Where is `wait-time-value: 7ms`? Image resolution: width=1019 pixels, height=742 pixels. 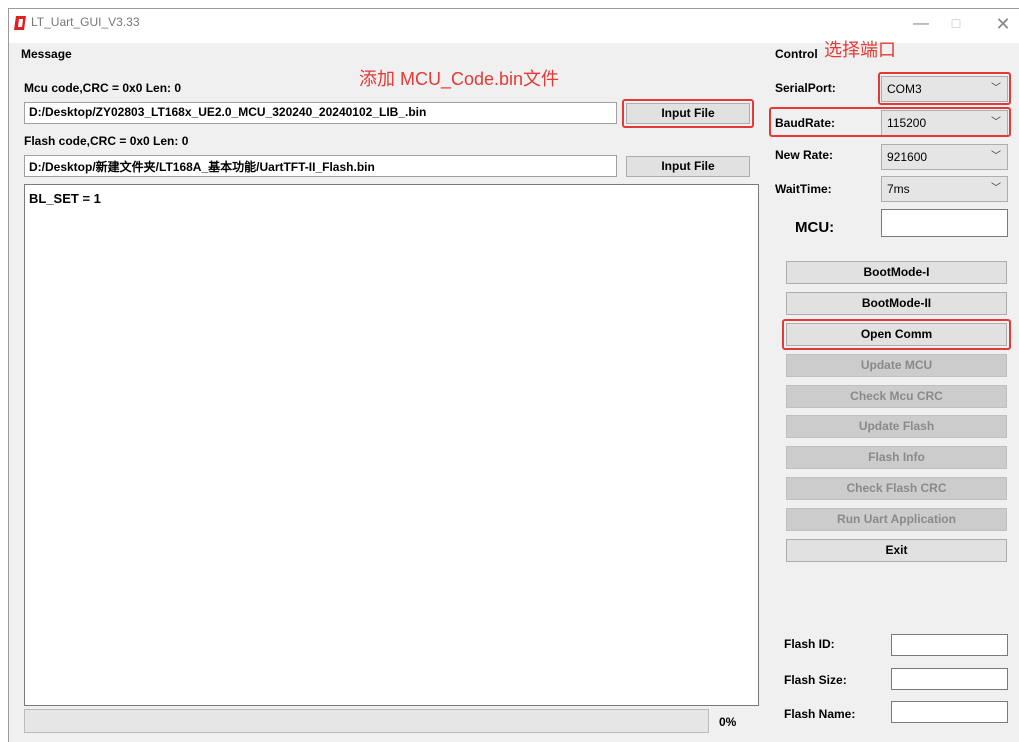 wait-time-value: 7ms is located at coordinates (898, 189).